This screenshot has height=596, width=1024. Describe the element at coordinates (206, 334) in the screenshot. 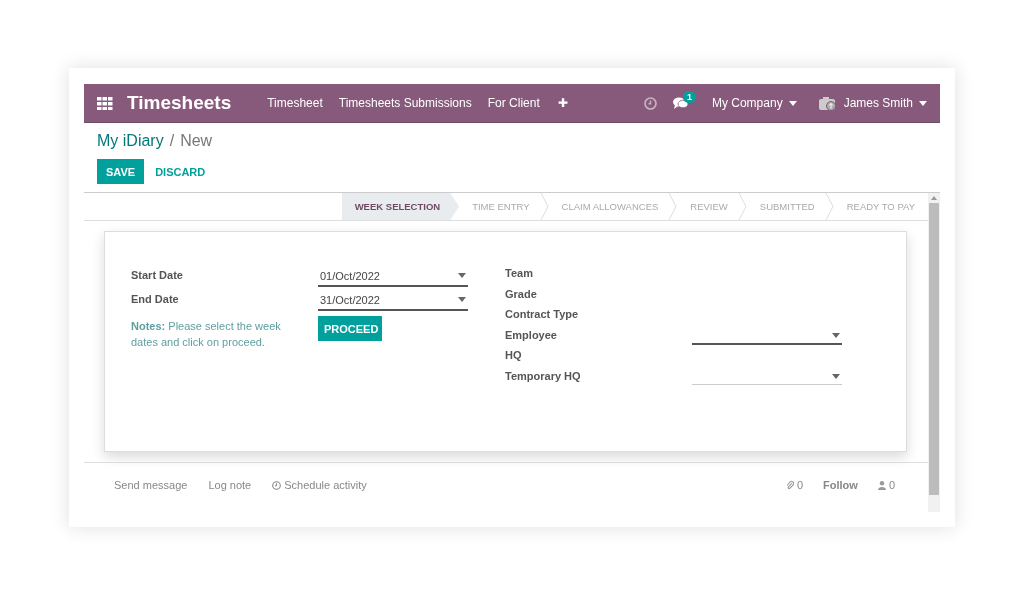

I see `notes-text: Notes: Please select the week dates and click on proceed.` at that location.